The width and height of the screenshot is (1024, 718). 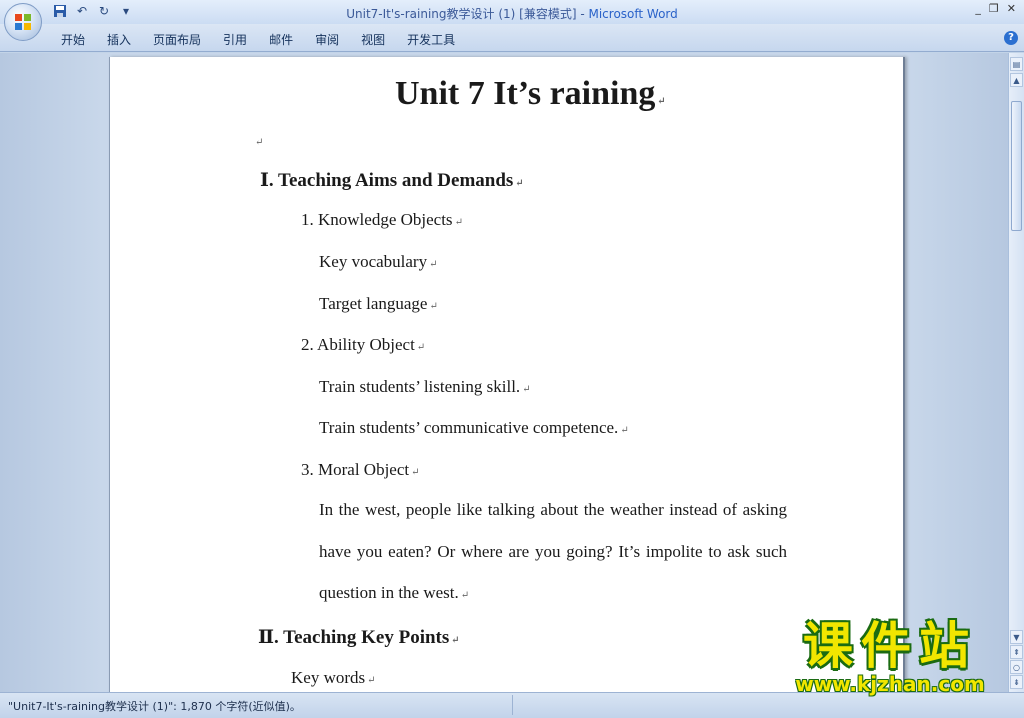 I want to click on tab-insert: 插入, so click(x=119, y=39).